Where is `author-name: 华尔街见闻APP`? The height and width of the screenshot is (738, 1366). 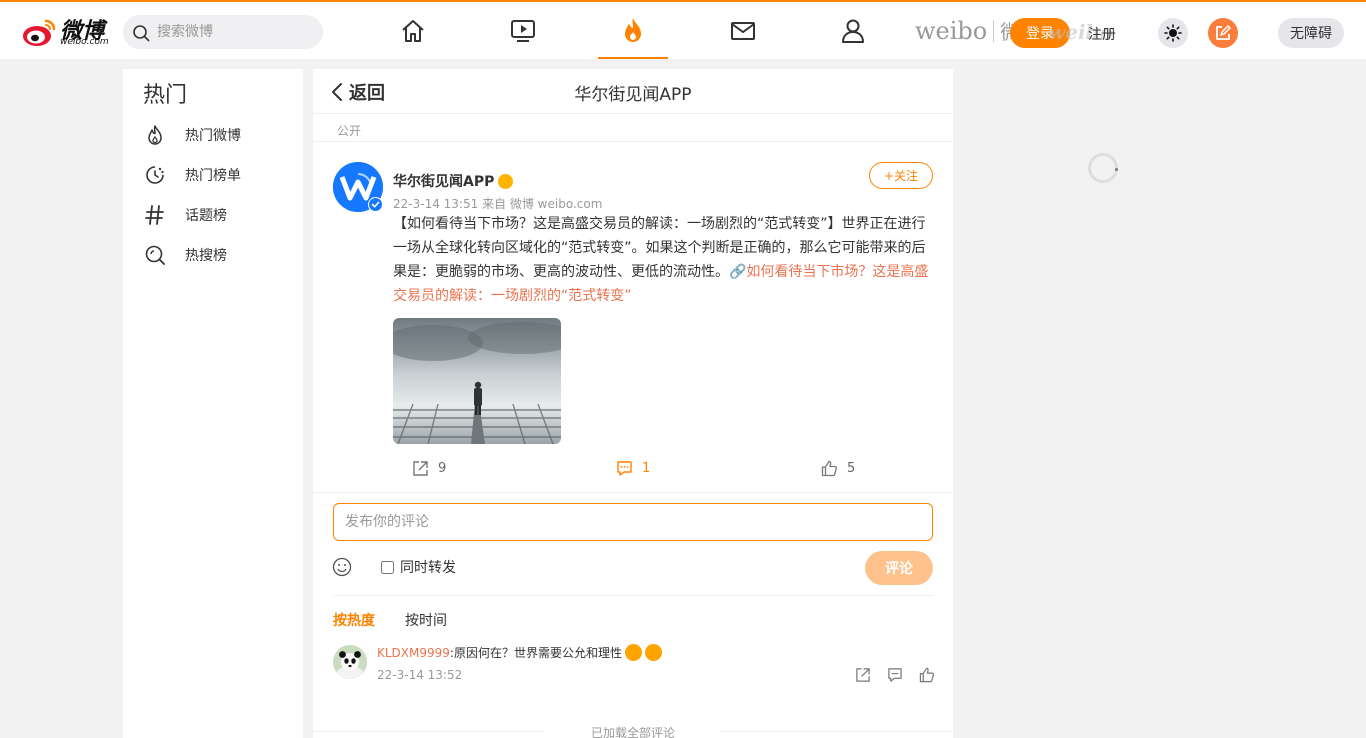 author-name: 华尔街见闻APP is located at coordinates (443, 181).